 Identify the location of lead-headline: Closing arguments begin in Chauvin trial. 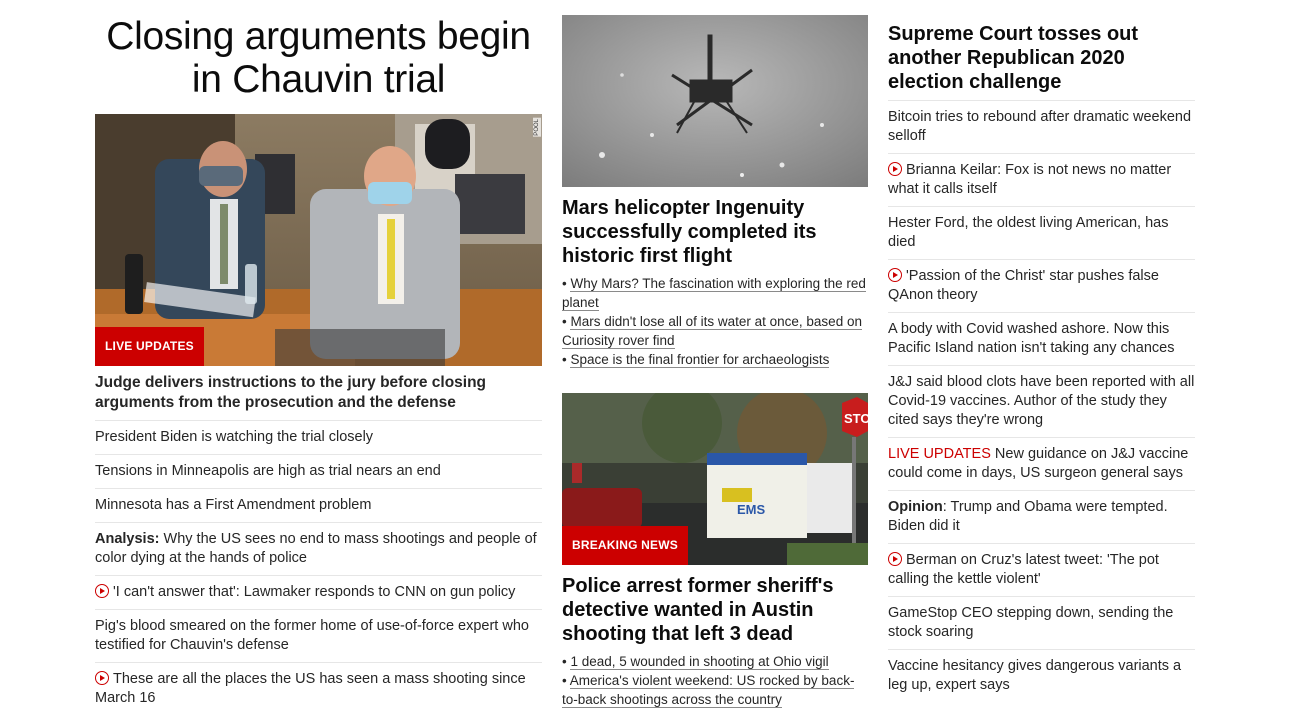
(318, 58).